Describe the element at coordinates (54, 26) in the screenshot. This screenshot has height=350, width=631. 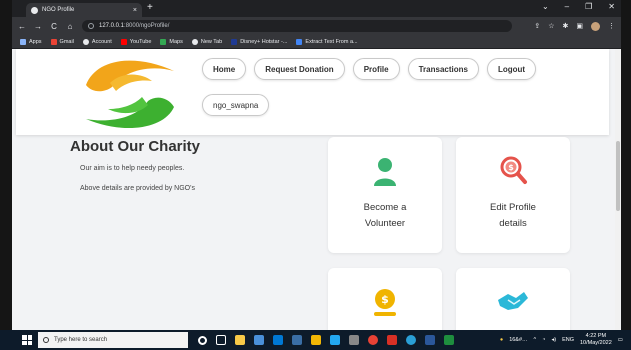
I see `reload-button: C` at that location.